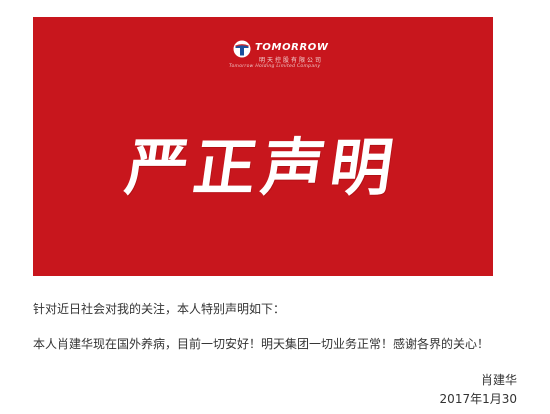 The image size is (550, 414). What do you see at coordinates (242, 49) in the screenshot?
I see `tomorrow-logo-icon` at bounding box center [242, 49].